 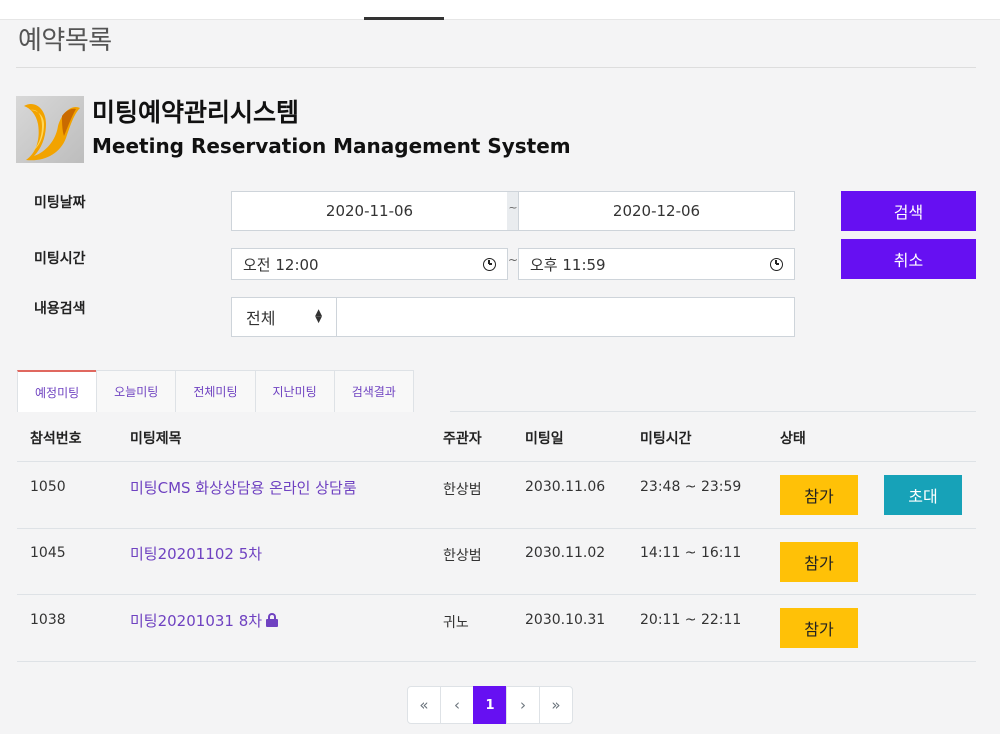 What do you see at coordinates (457, 705) in the screenshot?
I see `prev-page-button: ‹` at bounding box center [457, 705].